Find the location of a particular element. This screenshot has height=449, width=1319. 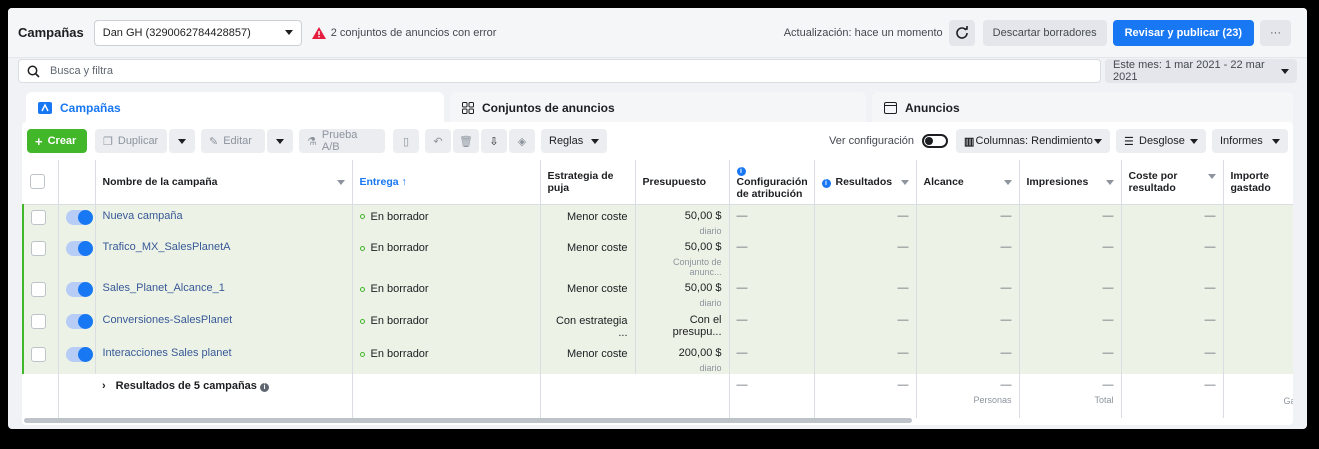

campaign-name-cell: Trafico_MX_SalesPlanetA is located at coordinates (224, 256).